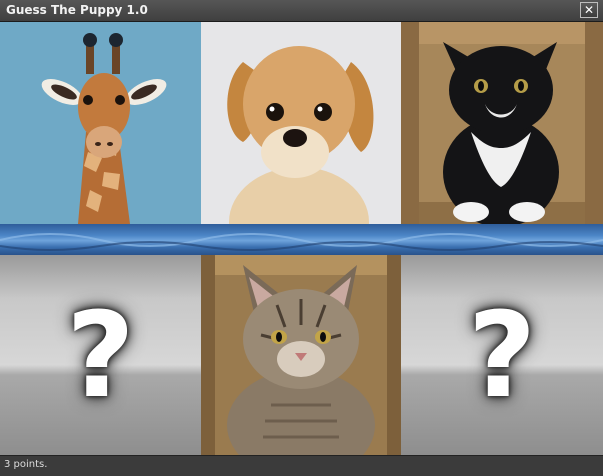 Image resolution: width=603 pixels, height=476 pixels. I want to click on tile-giraffe, so click(100, 123).